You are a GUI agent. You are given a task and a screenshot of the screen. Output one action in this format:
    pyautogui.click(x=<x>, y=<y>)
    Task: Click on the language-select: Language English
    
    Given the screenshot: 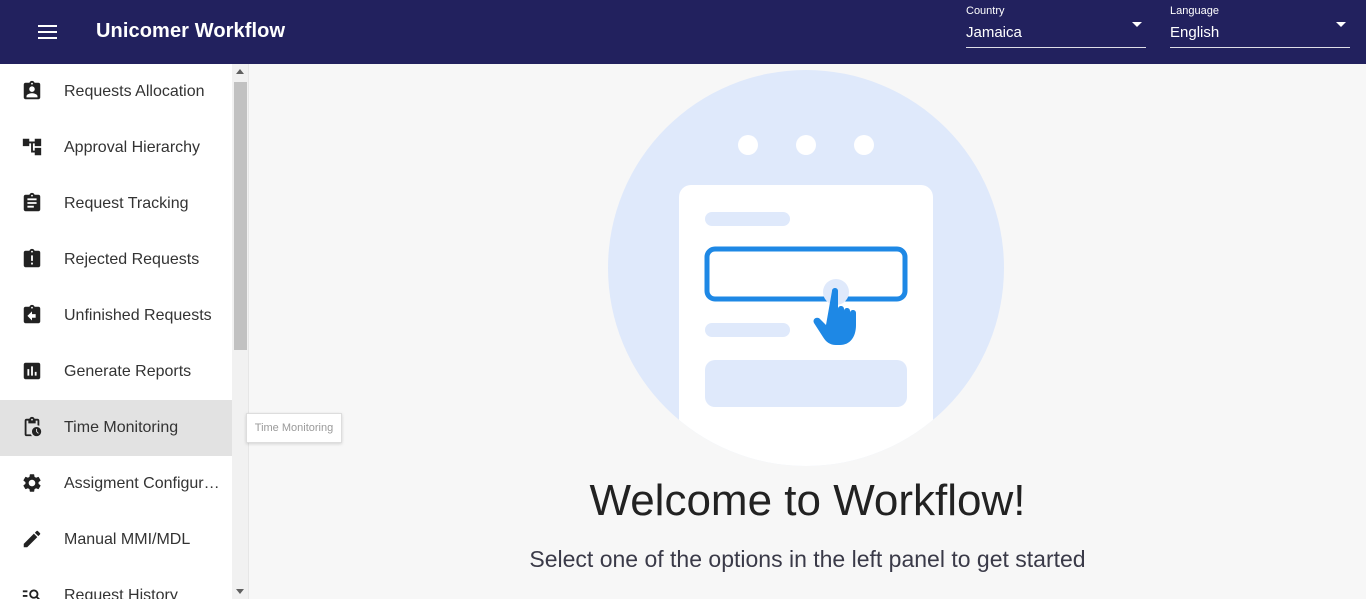 What is the action you would take?
    pyautogui.click(x=1260, y=24)
    